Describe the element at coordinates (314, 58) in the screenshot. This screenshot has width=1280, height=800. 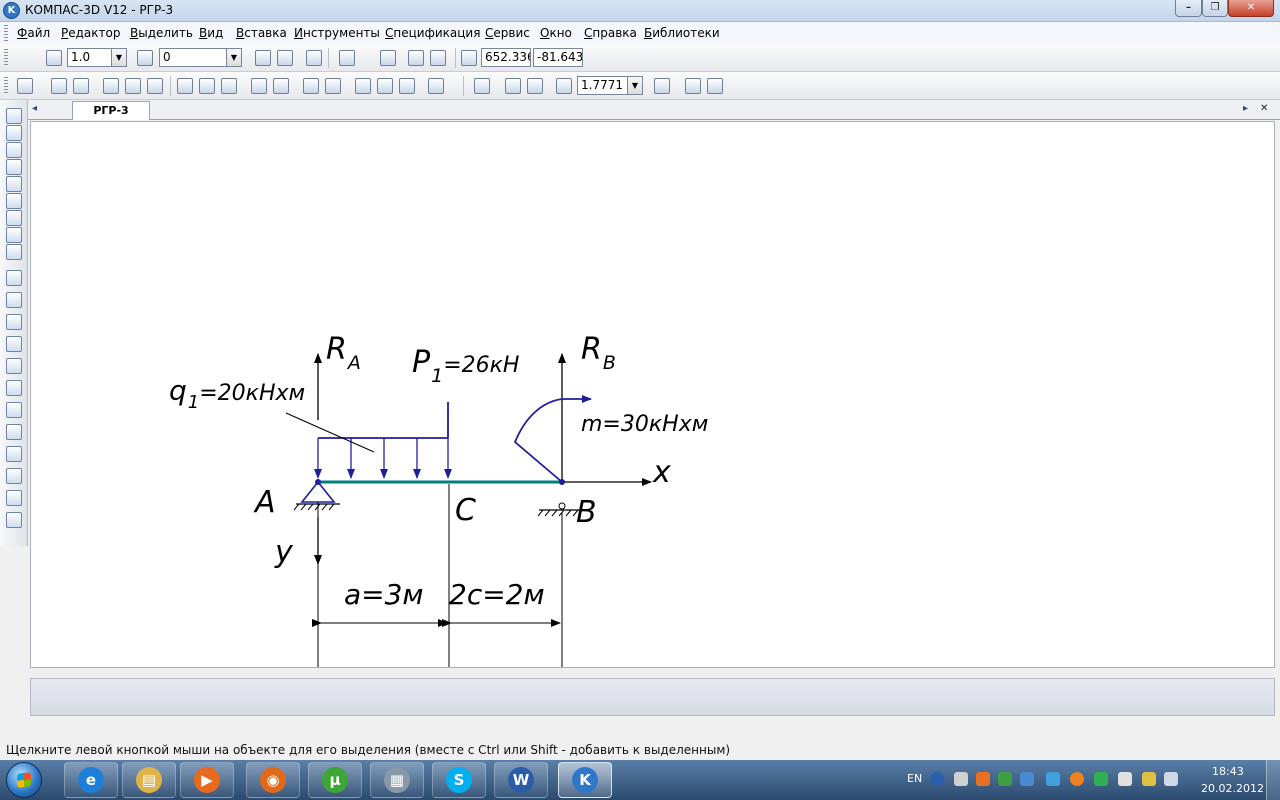
I see `orthogonal-icon` at that location.